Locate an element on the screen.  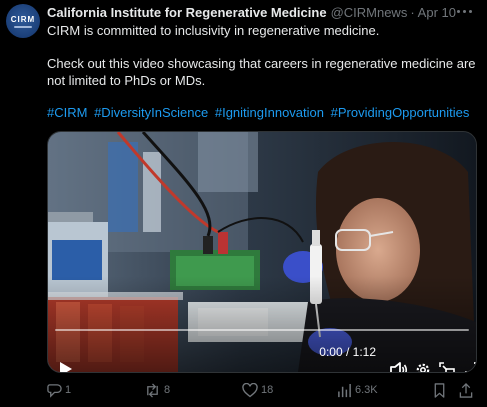
avatar: CIRM is located at coordinates (23, 21).